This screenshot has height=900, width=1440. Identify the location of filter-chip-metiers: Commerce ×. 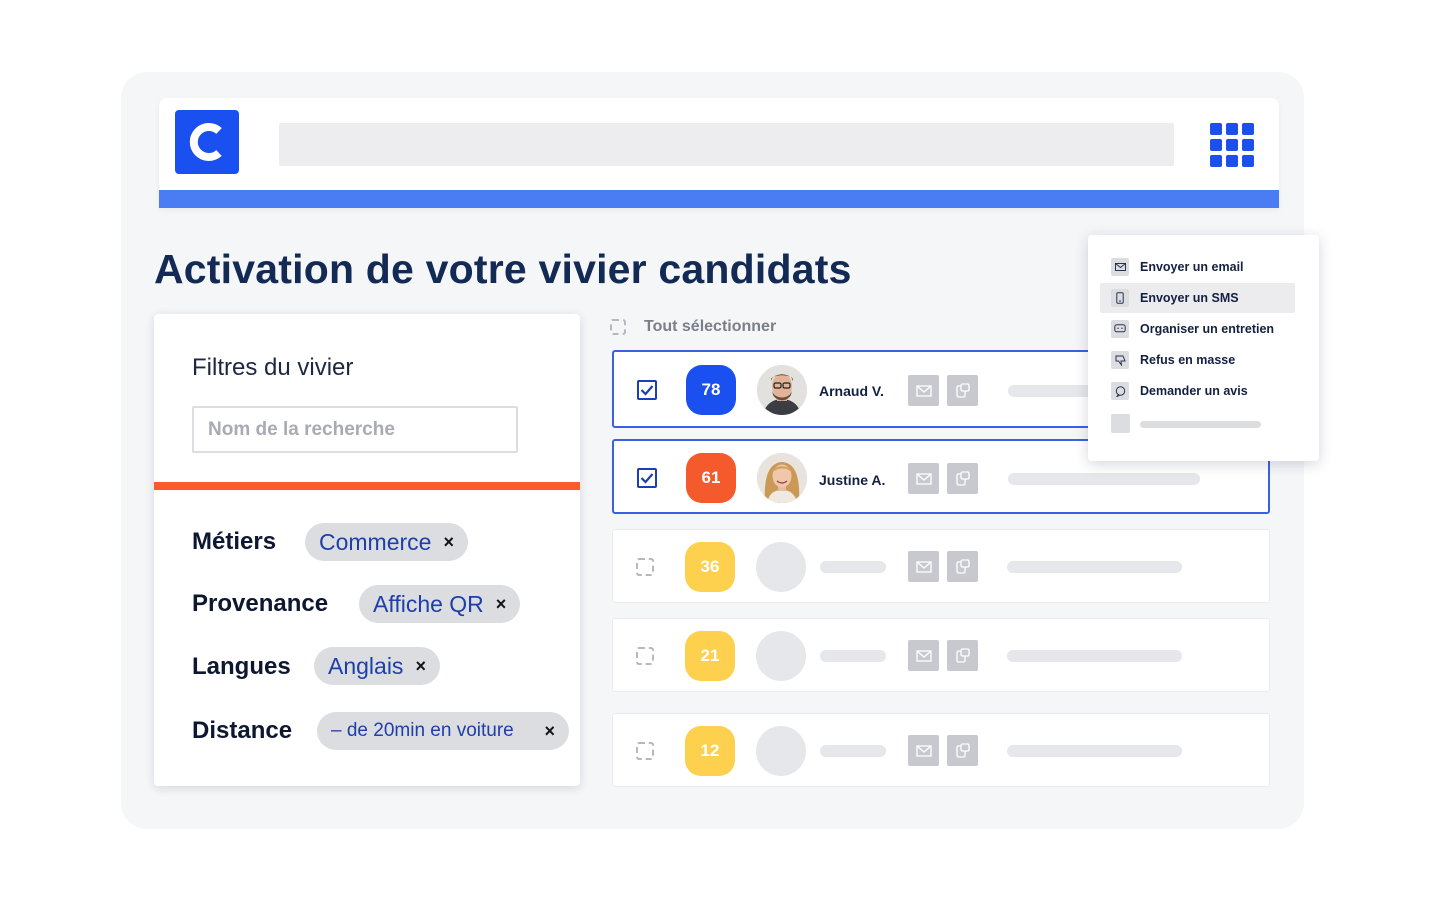
(386, 542).